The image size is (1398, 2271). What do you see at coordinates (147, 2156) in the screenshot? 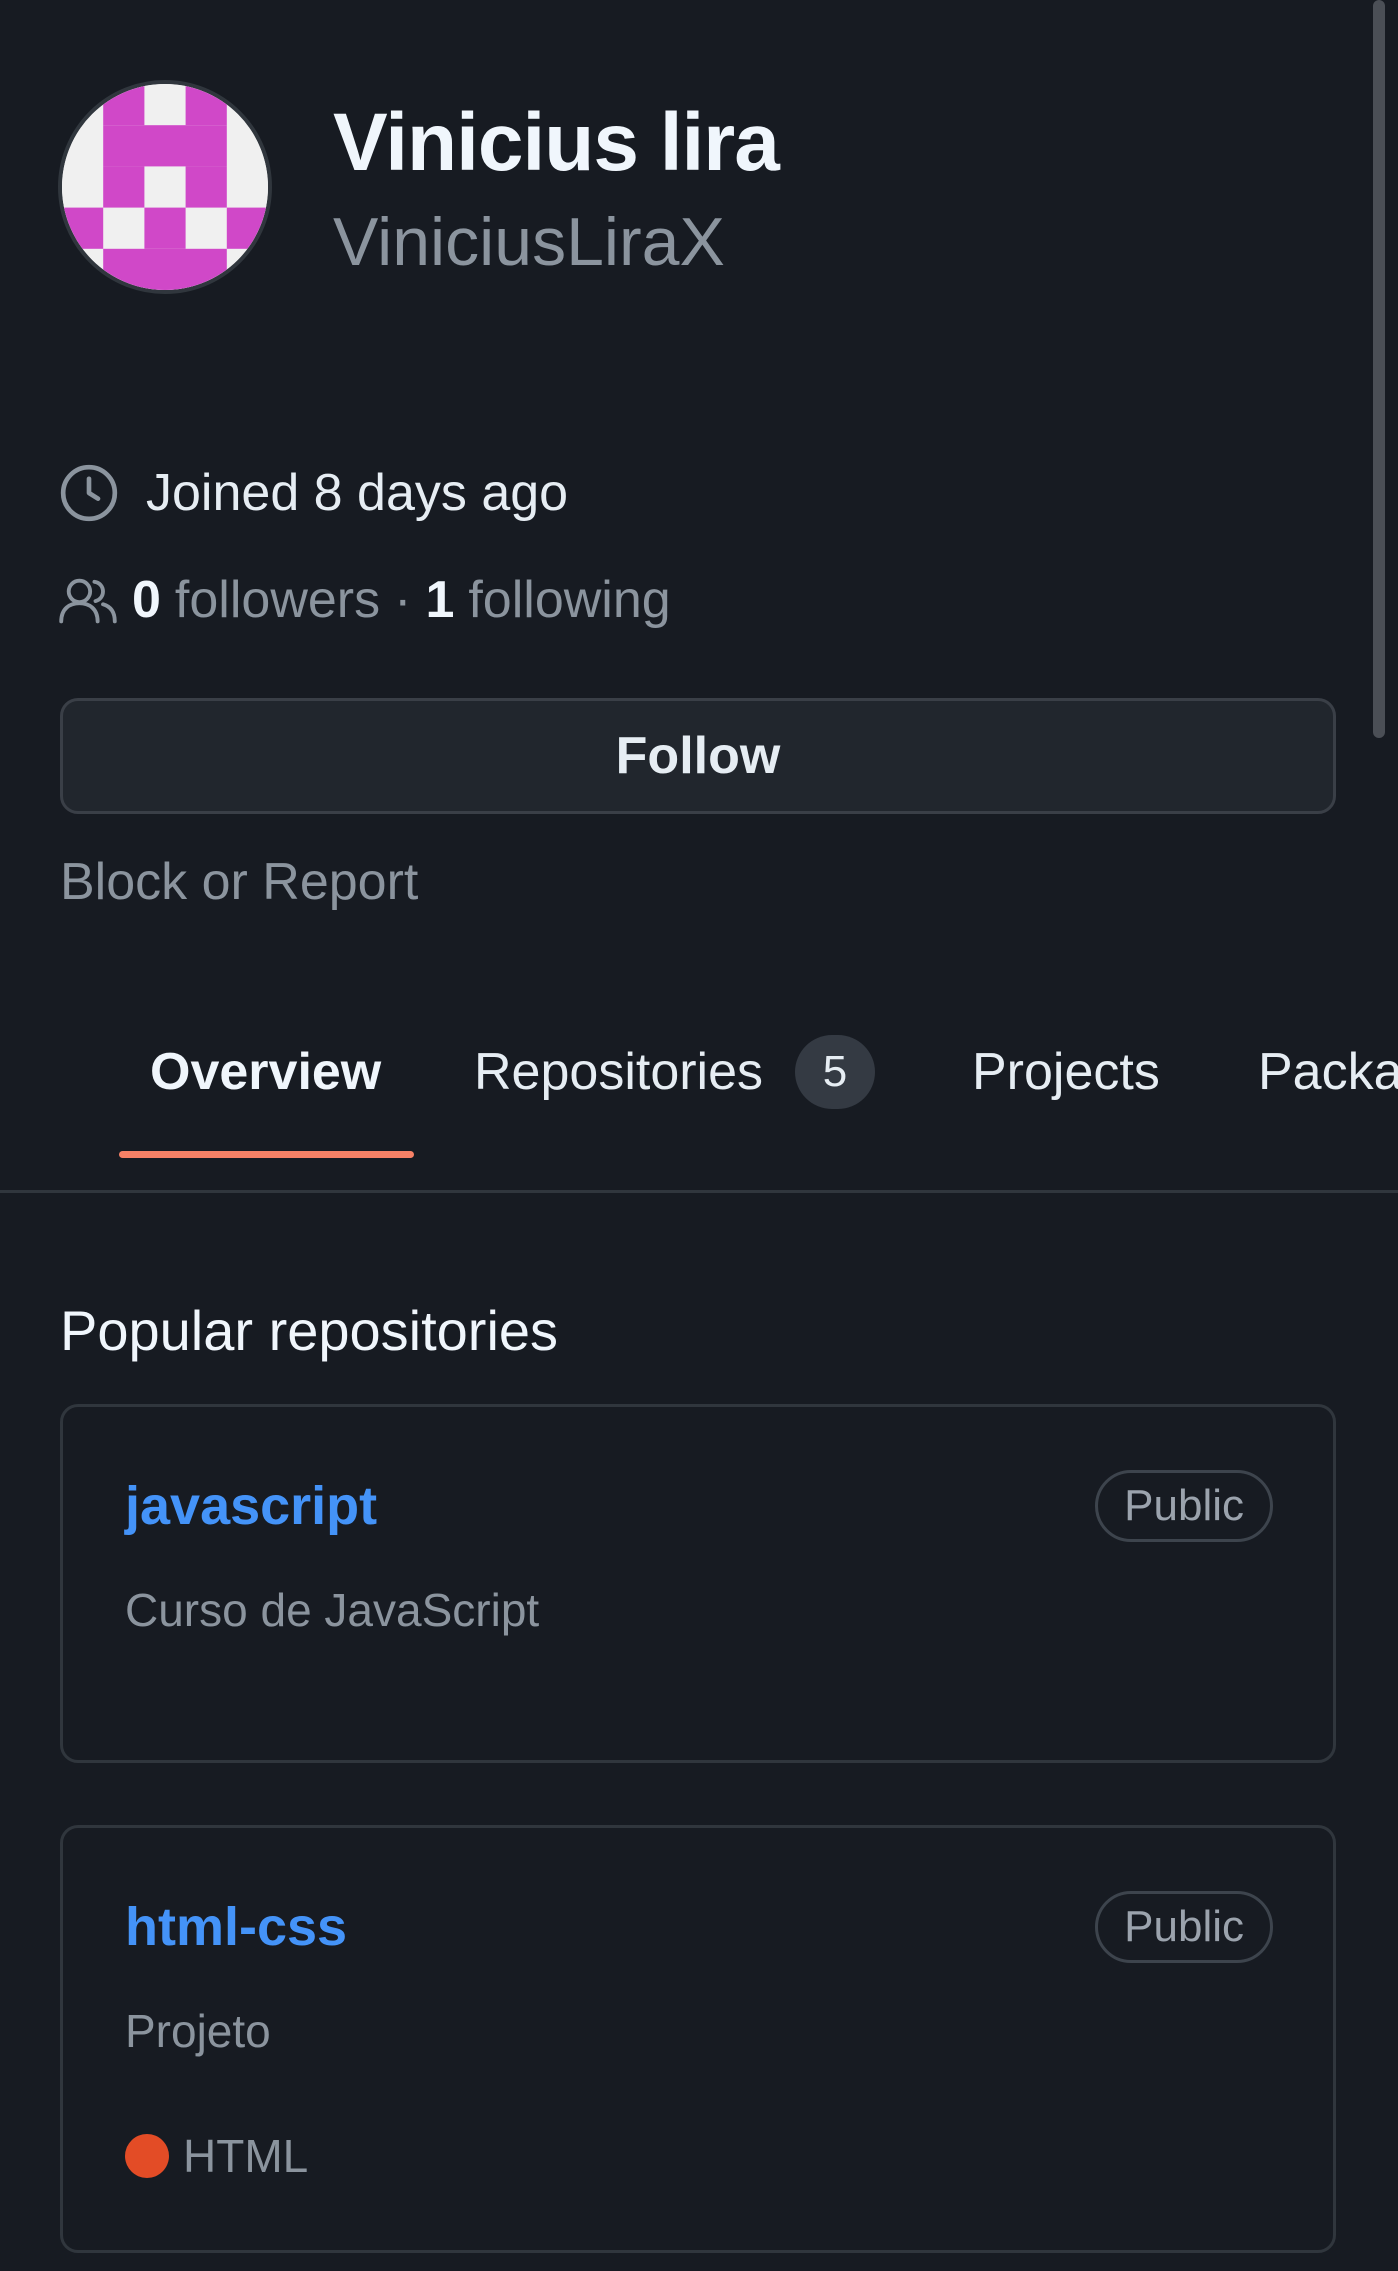
I see `language-color-dot` at bounding box center [147, 2156].